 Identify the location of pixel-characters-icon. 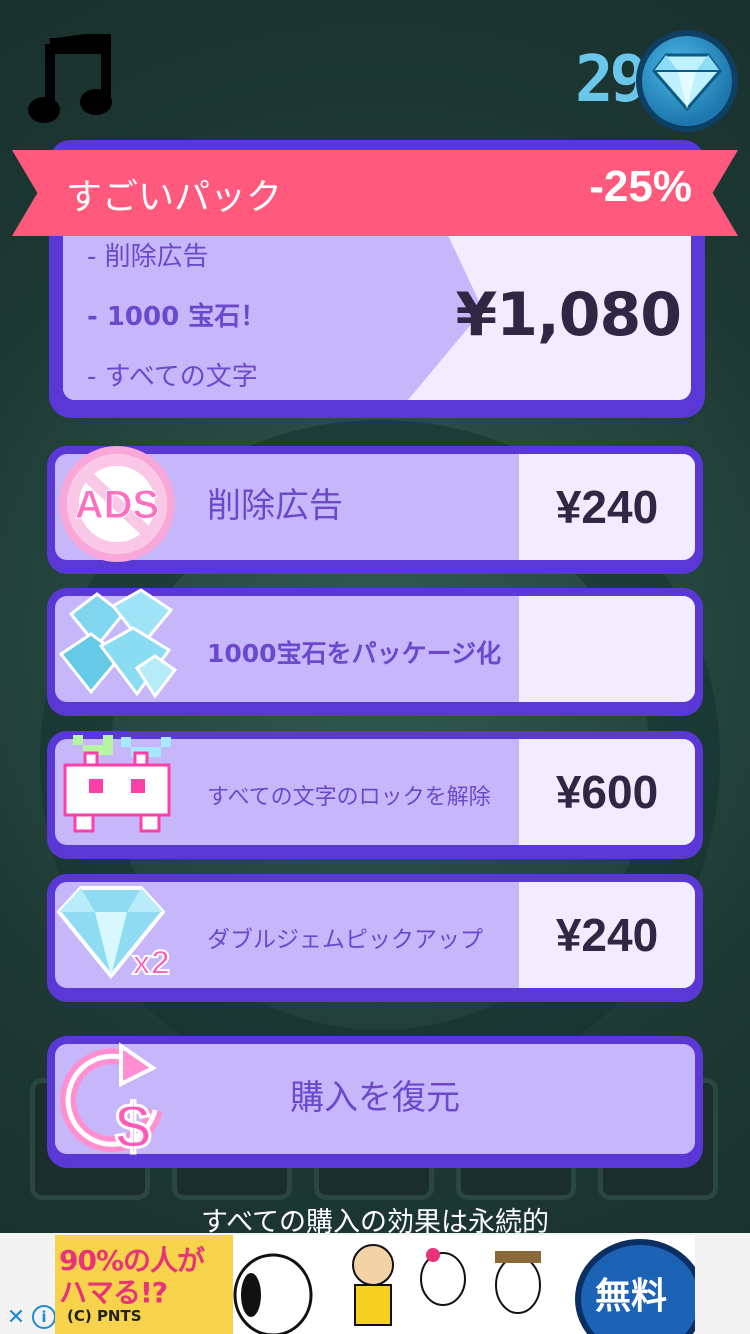
(117, 784).